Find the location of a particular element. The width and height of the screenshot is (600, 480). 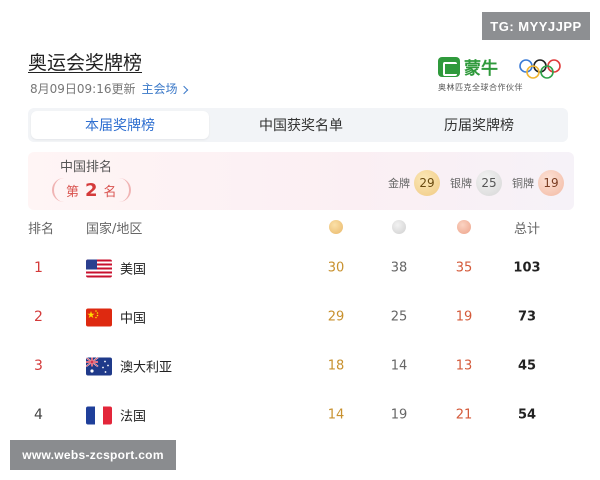

us-flag-icon is located at coordinates (99, 268).